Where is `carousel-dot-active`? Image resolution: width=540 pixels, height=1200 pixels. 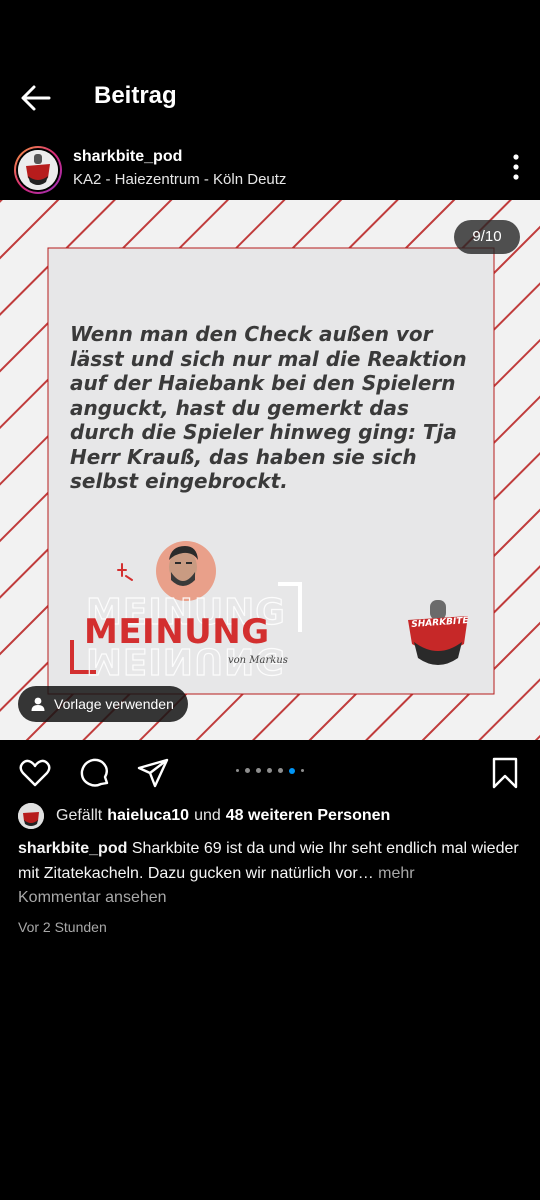
carousel-dot-active is located at coordinates (292, 770).